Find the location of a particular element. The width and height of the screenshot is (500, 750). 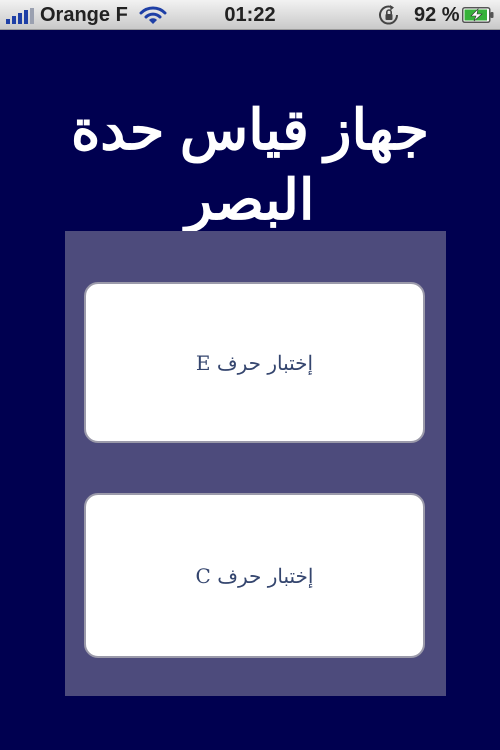

battery-charging-icon is located at coordinates (478, 15).